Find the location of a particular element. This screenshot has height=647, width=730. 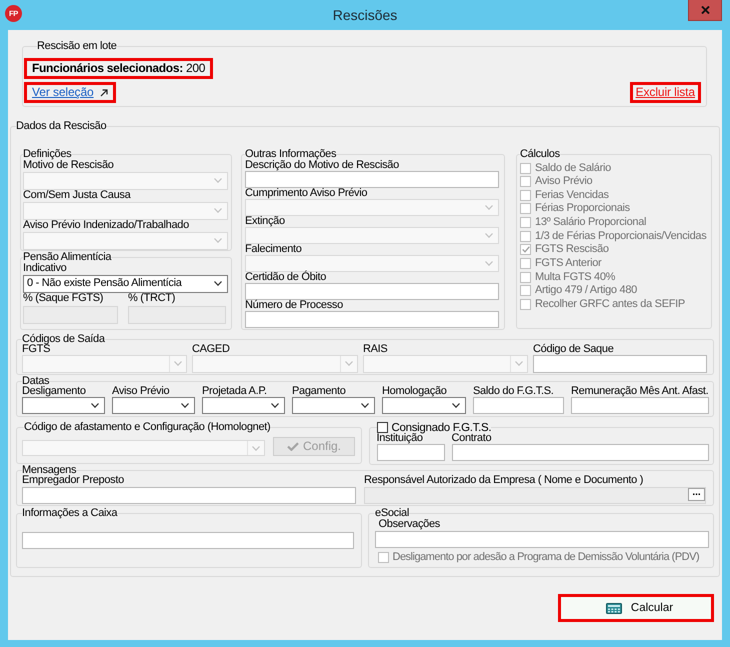

field-label: Com/Sem Justa Causa is located at coordinates (77, 195).